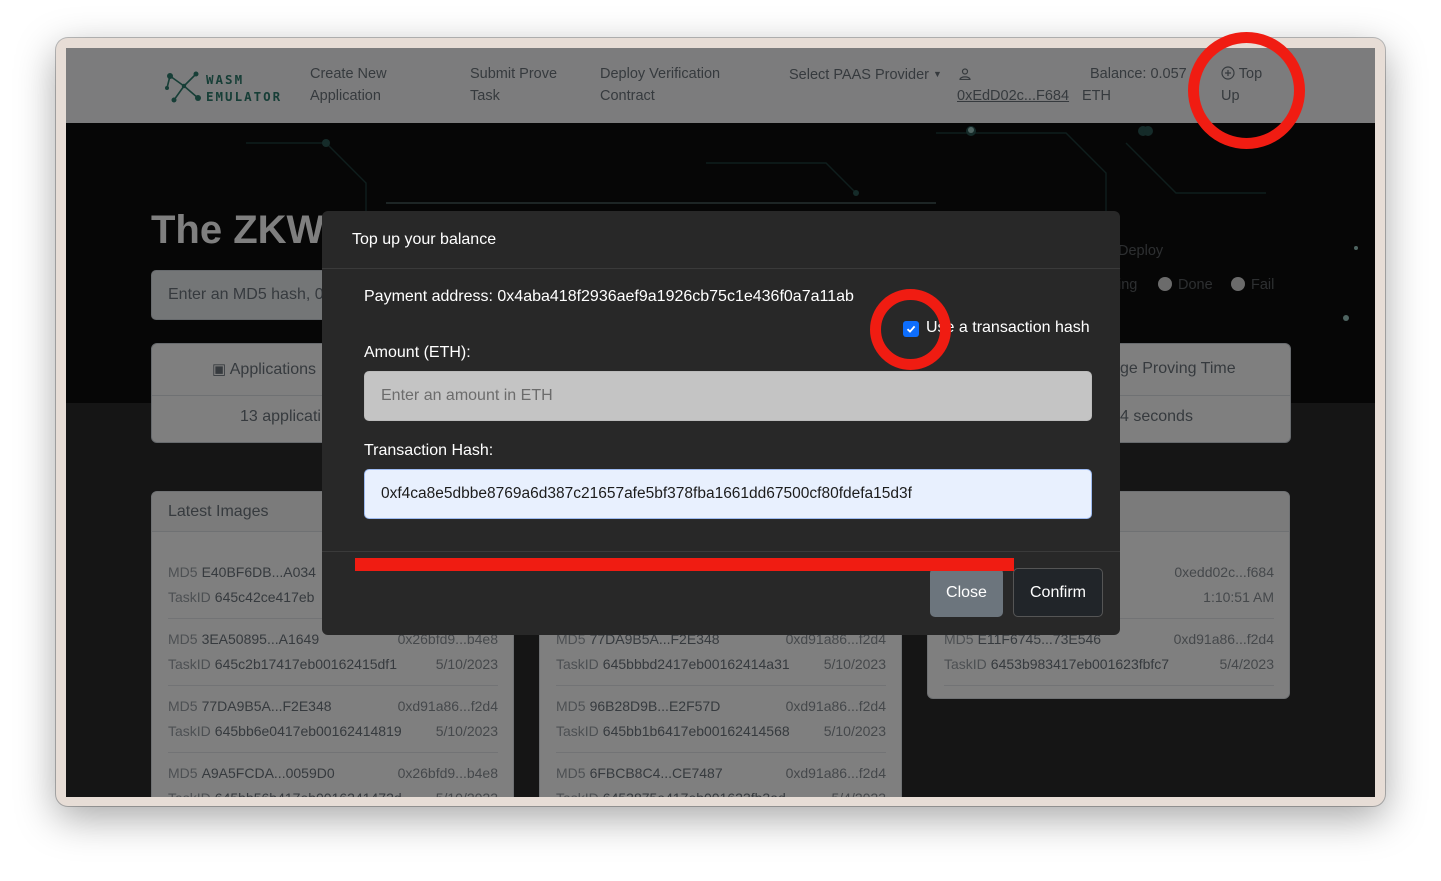  Describe the element at coordinates (910, 329) in the screenshot. I see `annotation-circle-checkbox` at that location.